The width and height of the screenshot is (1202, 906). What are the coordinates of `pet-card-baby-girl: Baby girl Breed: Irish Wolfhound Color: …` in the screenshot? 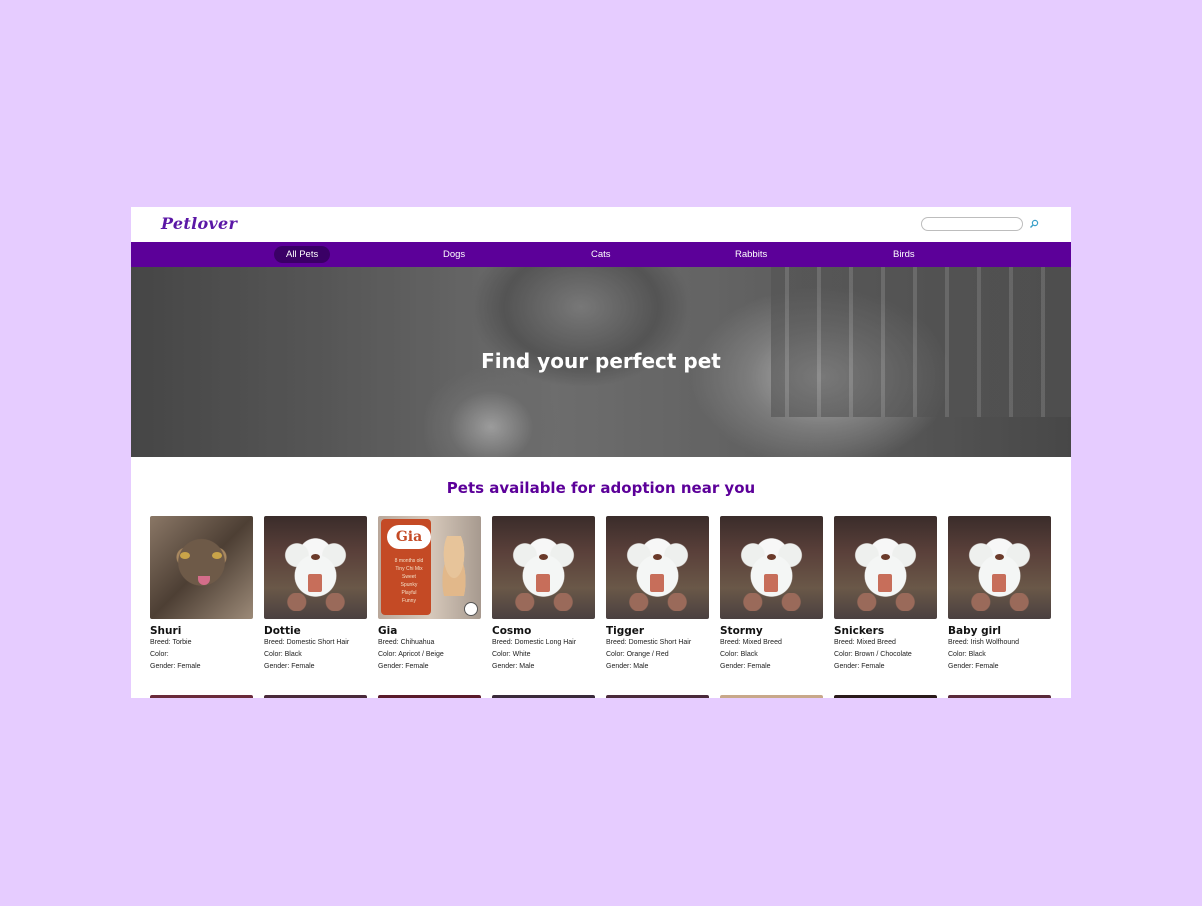 It's located at (999, 594).